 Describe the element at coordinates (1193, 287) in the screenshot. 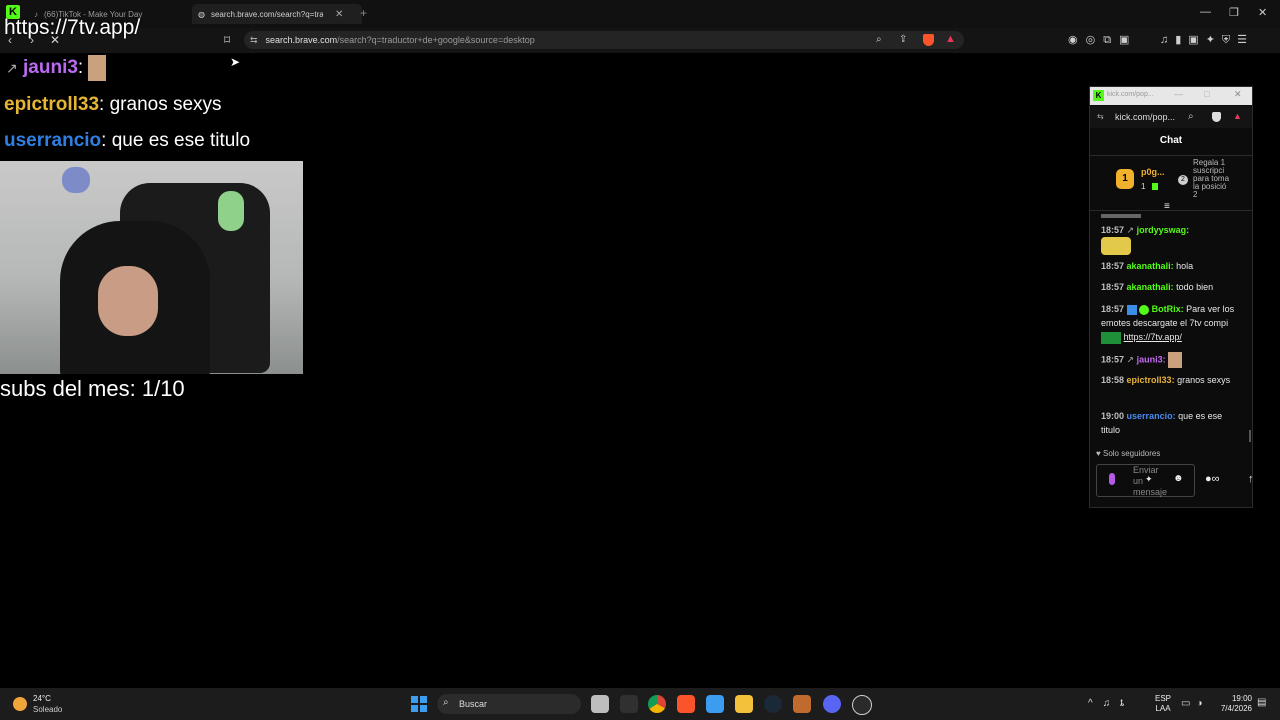

I see `message-text: todo bien` at that location.